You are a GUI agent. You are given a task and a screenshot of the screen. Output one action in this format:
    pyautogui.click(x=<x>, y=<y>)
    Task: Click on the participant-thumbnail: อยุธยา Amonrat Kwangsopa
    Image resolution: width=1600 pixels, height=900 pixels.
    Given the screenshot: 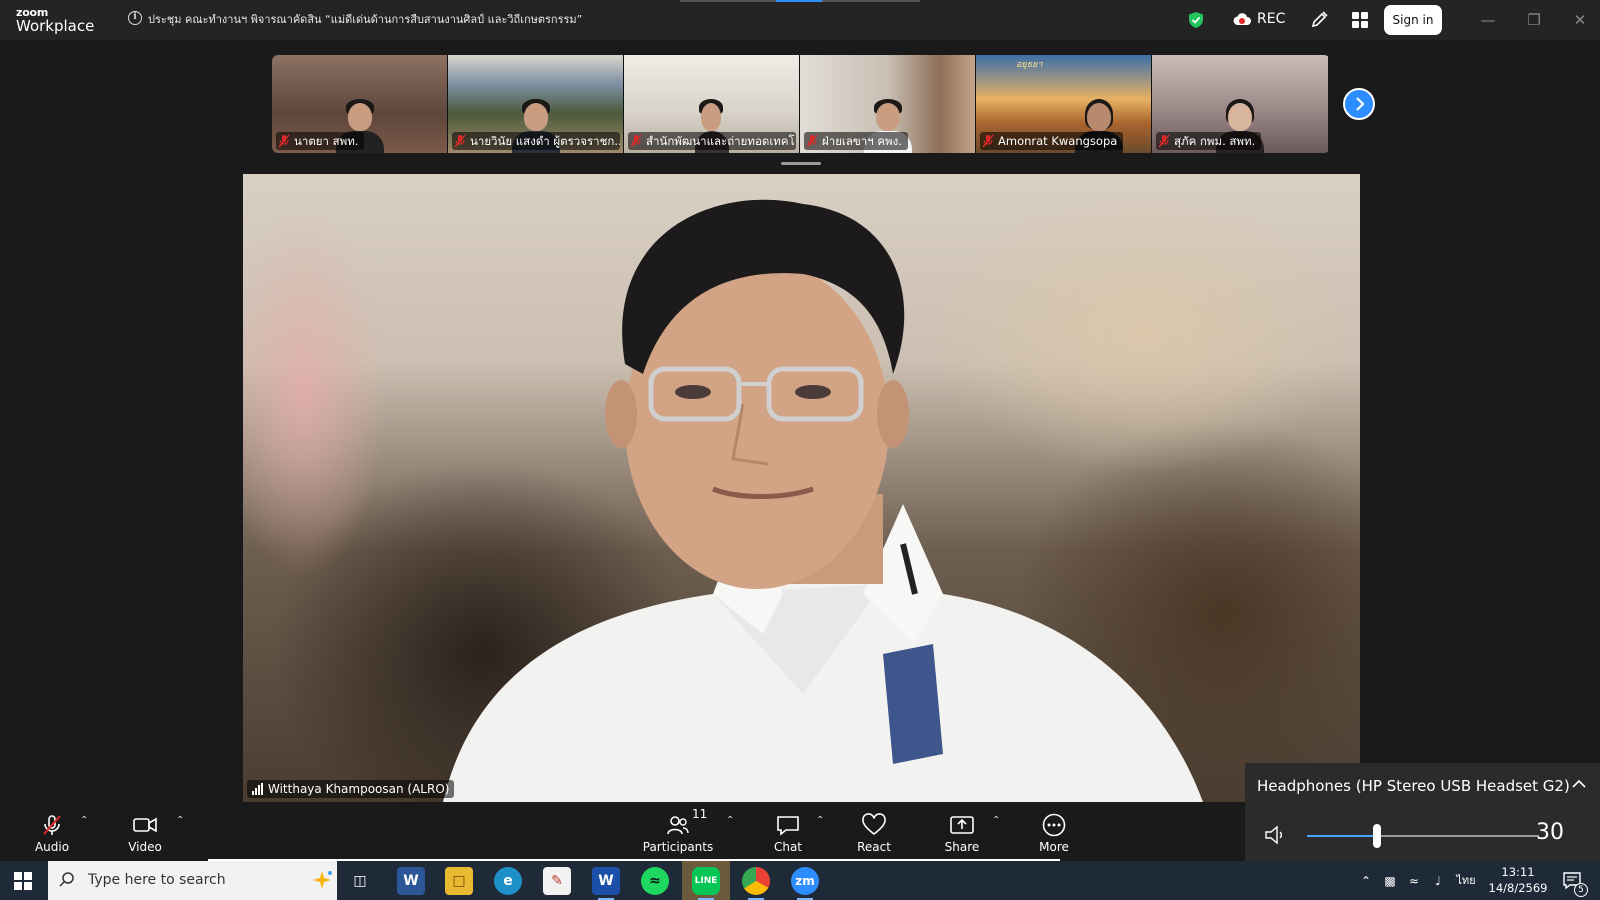 What is the action you would take?
    pyautogui.click(x=1064, y=104)
    